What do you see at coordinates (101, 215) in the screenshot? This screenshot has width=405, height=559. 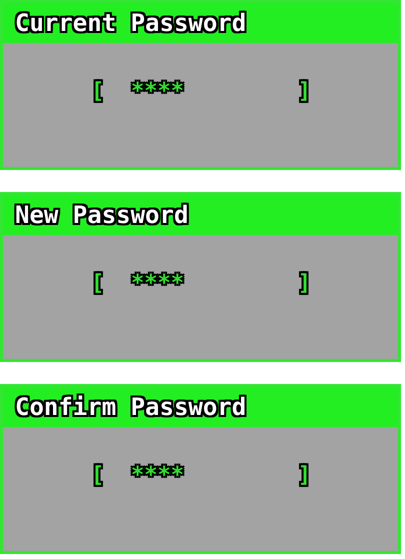 I see `panel-title: New Password` at bounding box center [101, 215].